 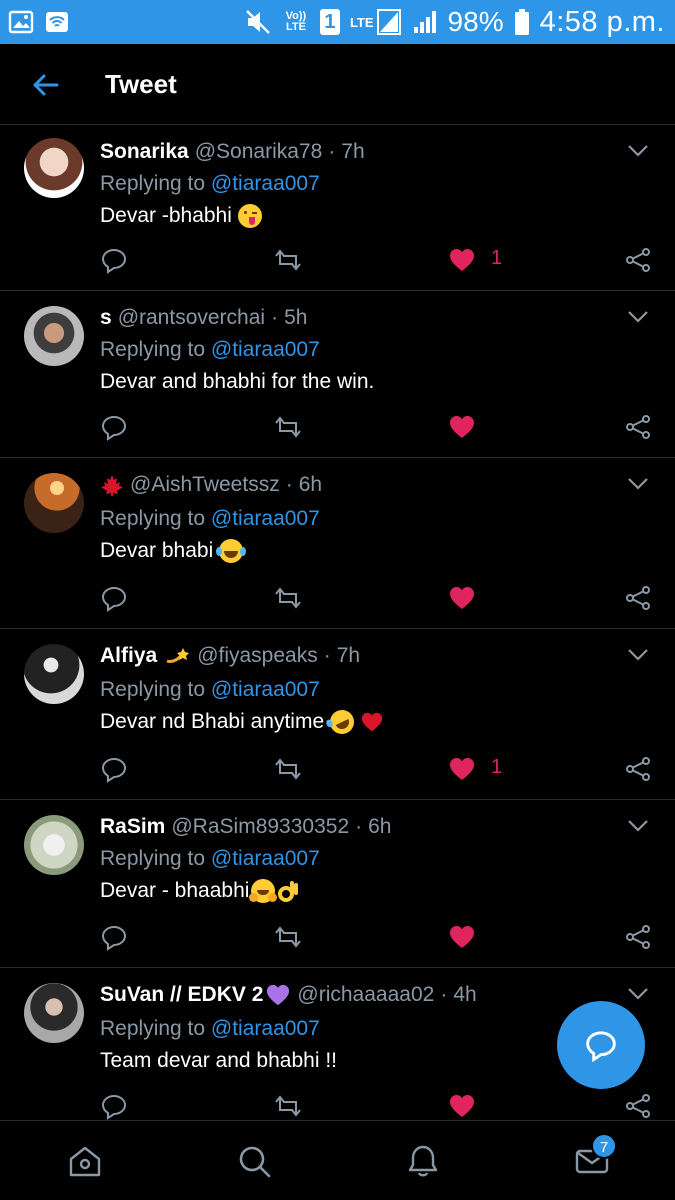 What do you see at coordinates (173, 551) in the screenshot?
I see `tweet-text: Devar bhabi` at bounding box center [173, 551].